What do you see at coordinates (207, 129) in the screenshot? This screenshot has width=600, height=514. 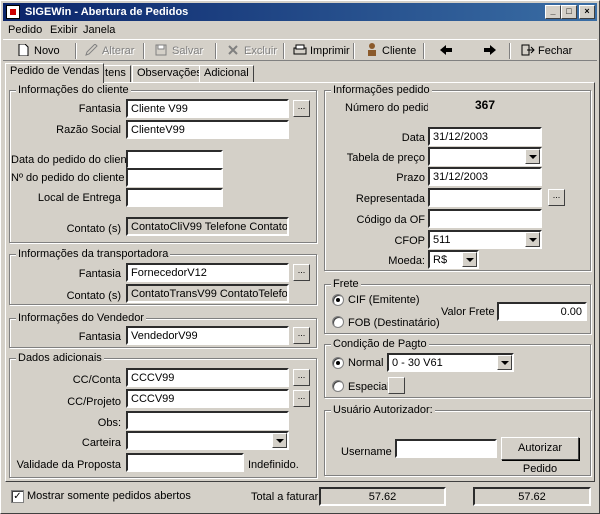 I see `razao-social-field: ClienteV99` at bounding box center [207, 129].